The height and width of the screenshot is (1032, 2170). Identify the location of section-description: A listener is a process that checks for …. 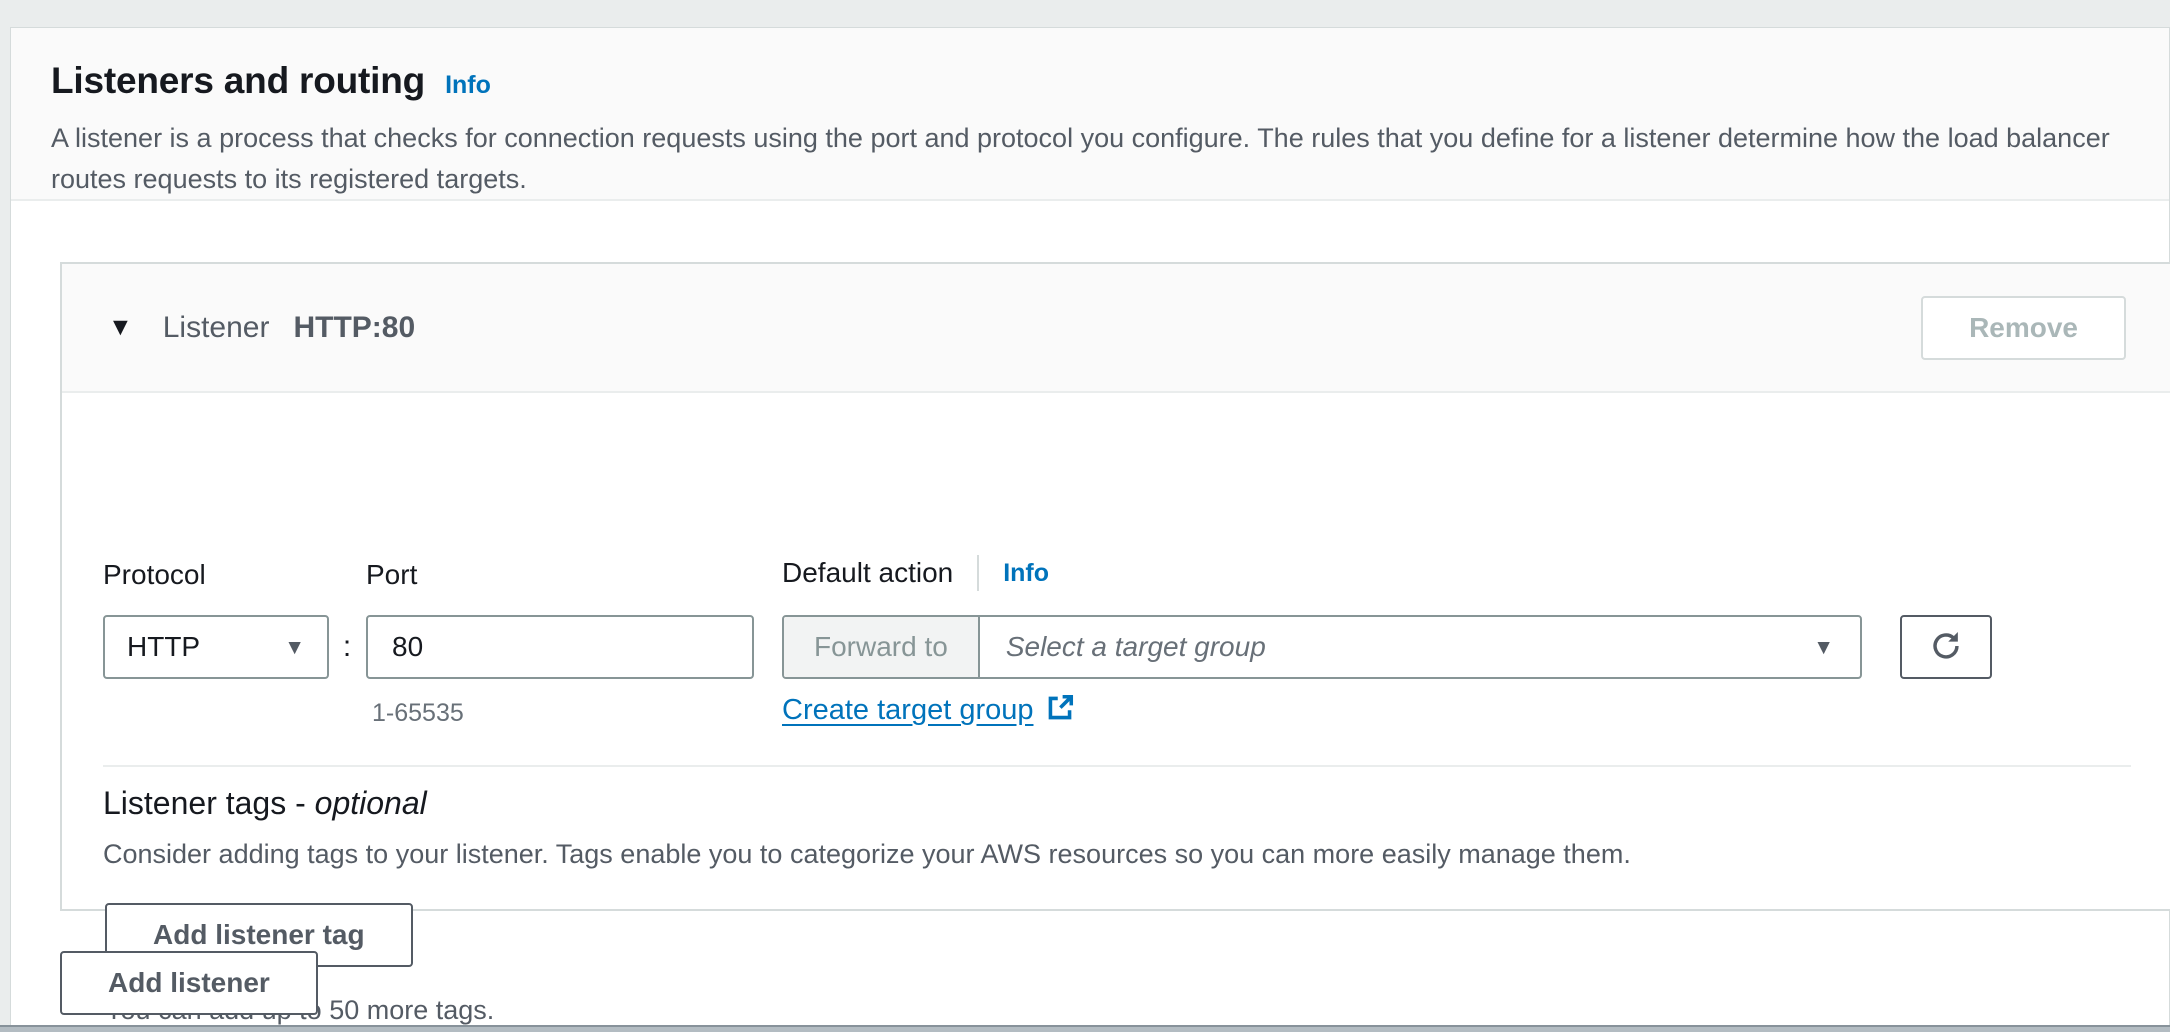
(1080, 158).